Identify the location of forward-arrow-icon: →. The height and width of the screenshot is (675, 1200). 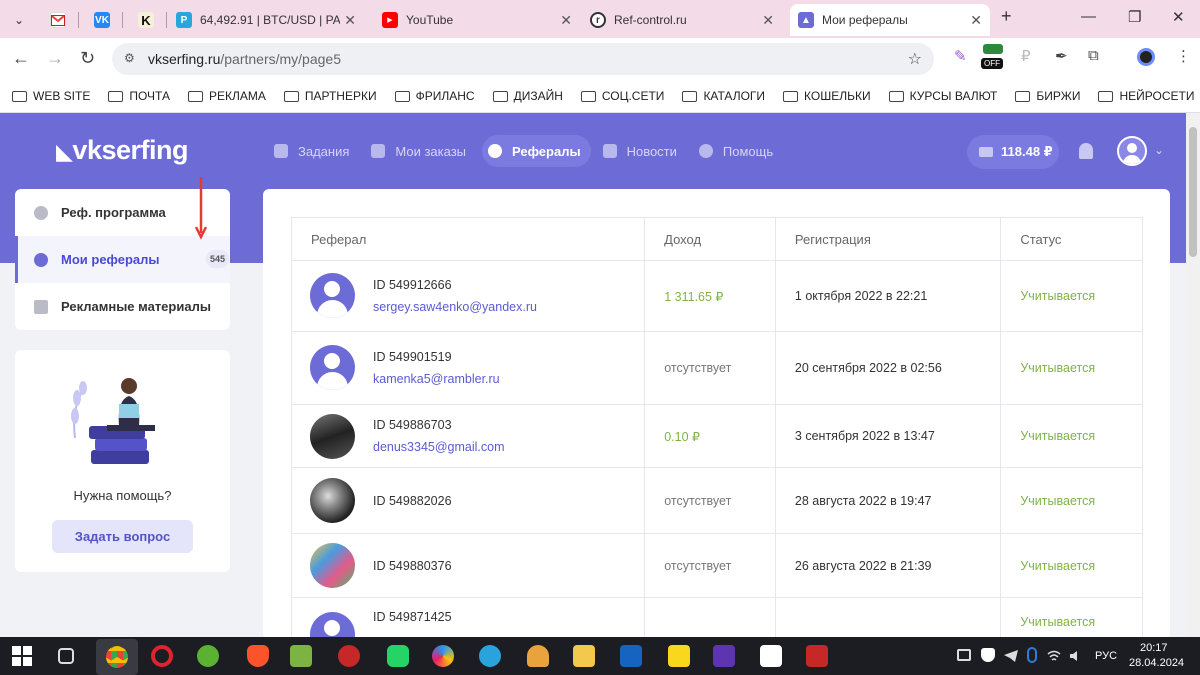
(55, 58).